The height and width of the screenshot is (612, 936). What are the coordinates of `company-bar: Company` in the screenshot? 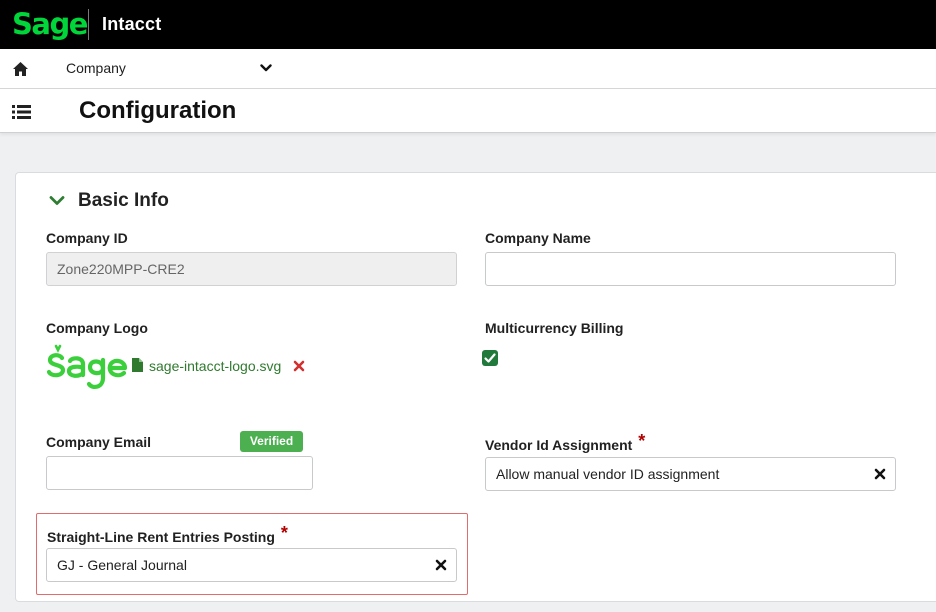 It's located at (468, 69).